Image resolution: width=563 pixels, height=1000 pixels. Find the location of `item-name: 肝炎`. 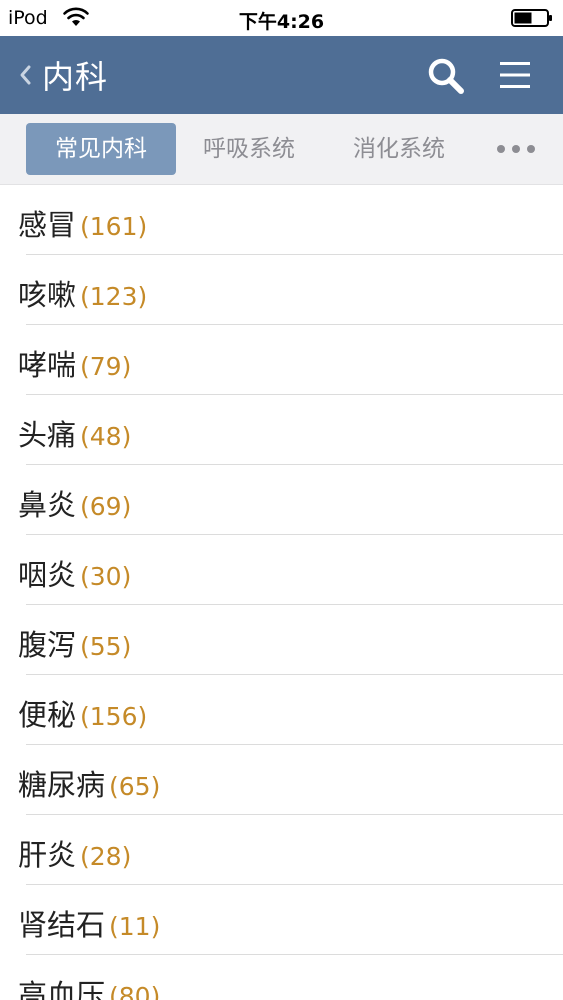

item-name: 肝炎 is located at coordinates (47, 855).